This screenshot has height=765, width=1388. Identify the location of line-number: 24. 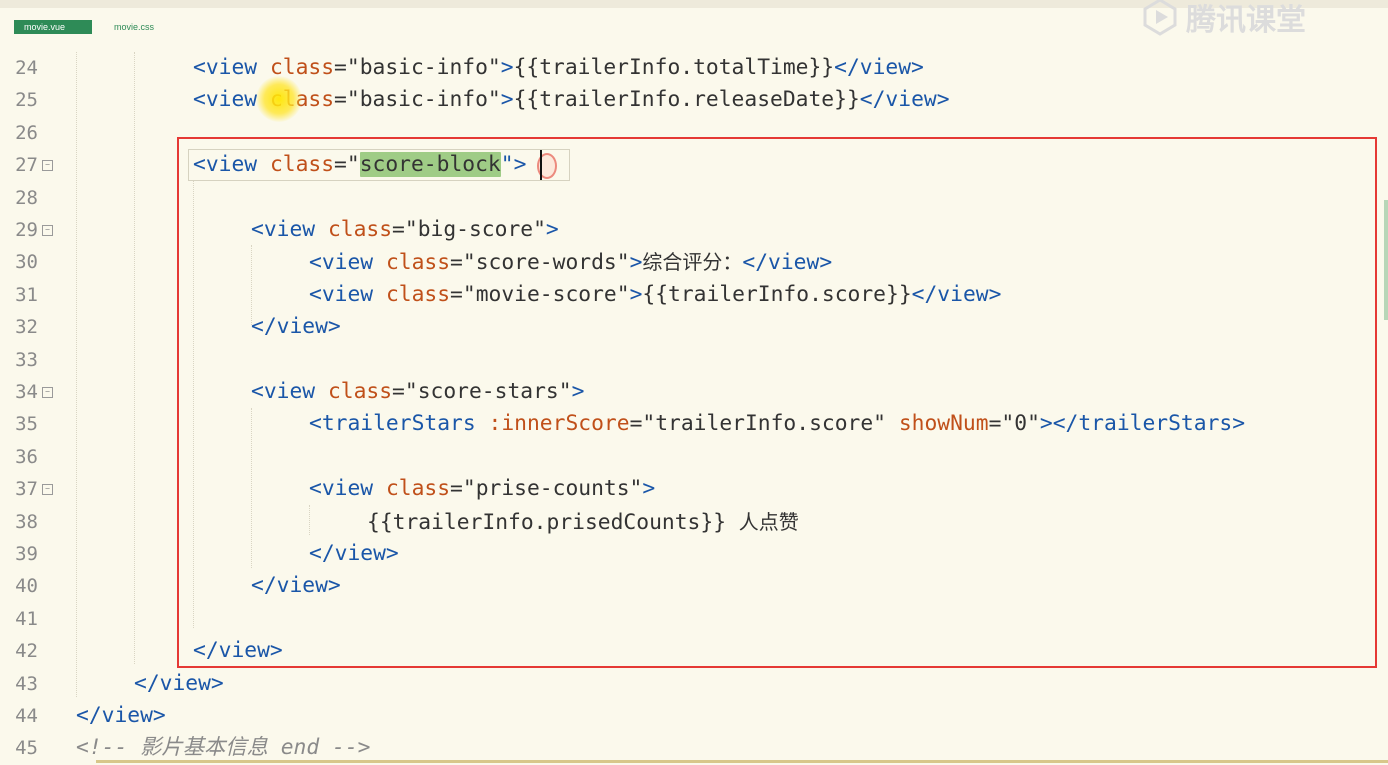
(26, 68).